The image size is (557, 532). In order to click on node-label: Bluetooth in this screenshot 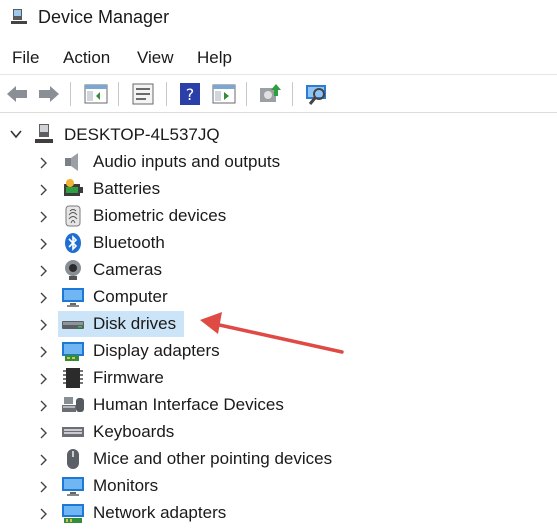, I will do `click(129, 242)`.